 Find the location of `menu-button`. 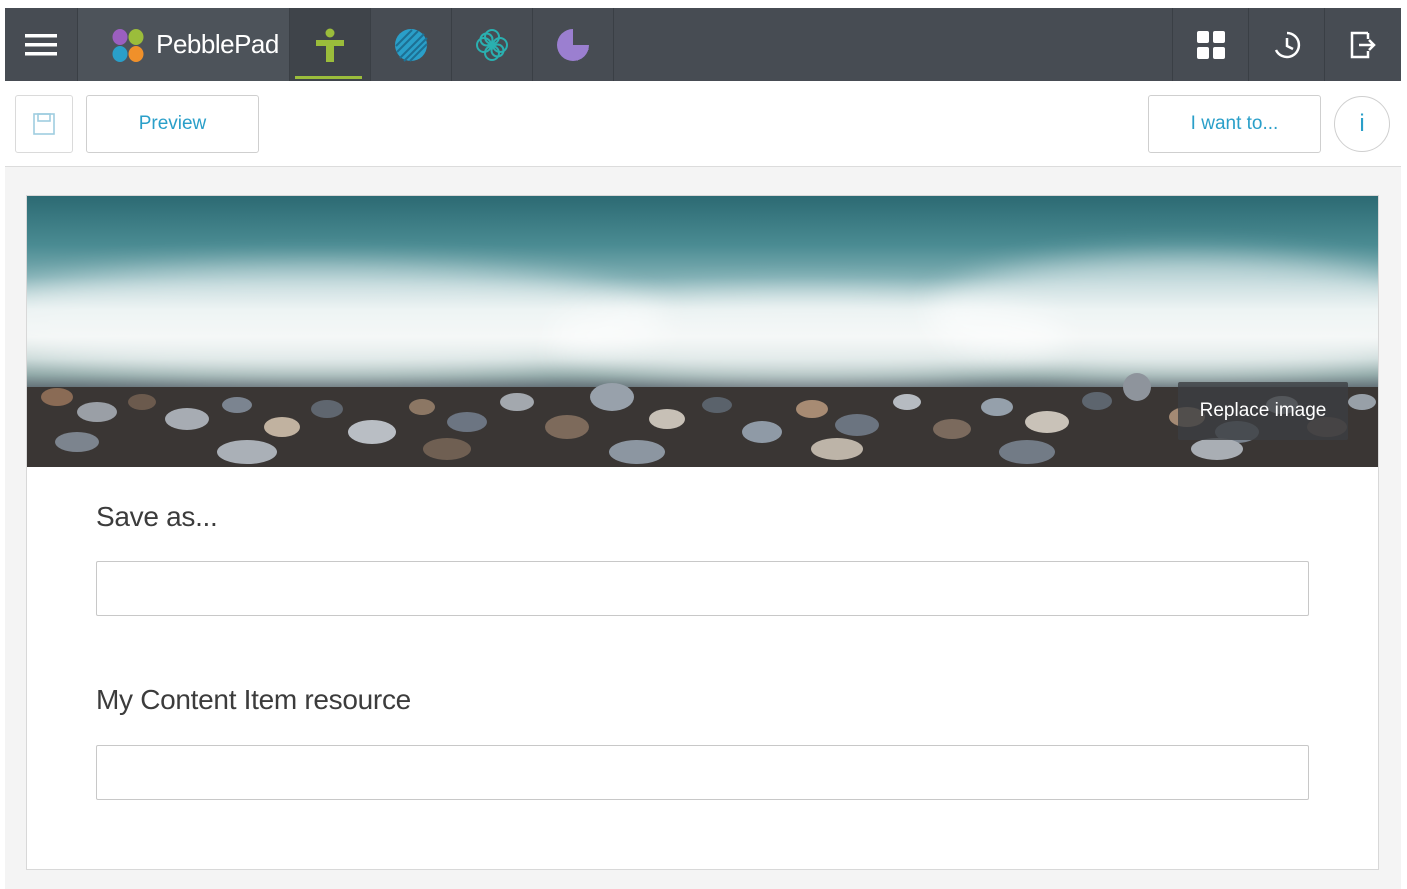

menu-button is located at coordinates (41, 44).